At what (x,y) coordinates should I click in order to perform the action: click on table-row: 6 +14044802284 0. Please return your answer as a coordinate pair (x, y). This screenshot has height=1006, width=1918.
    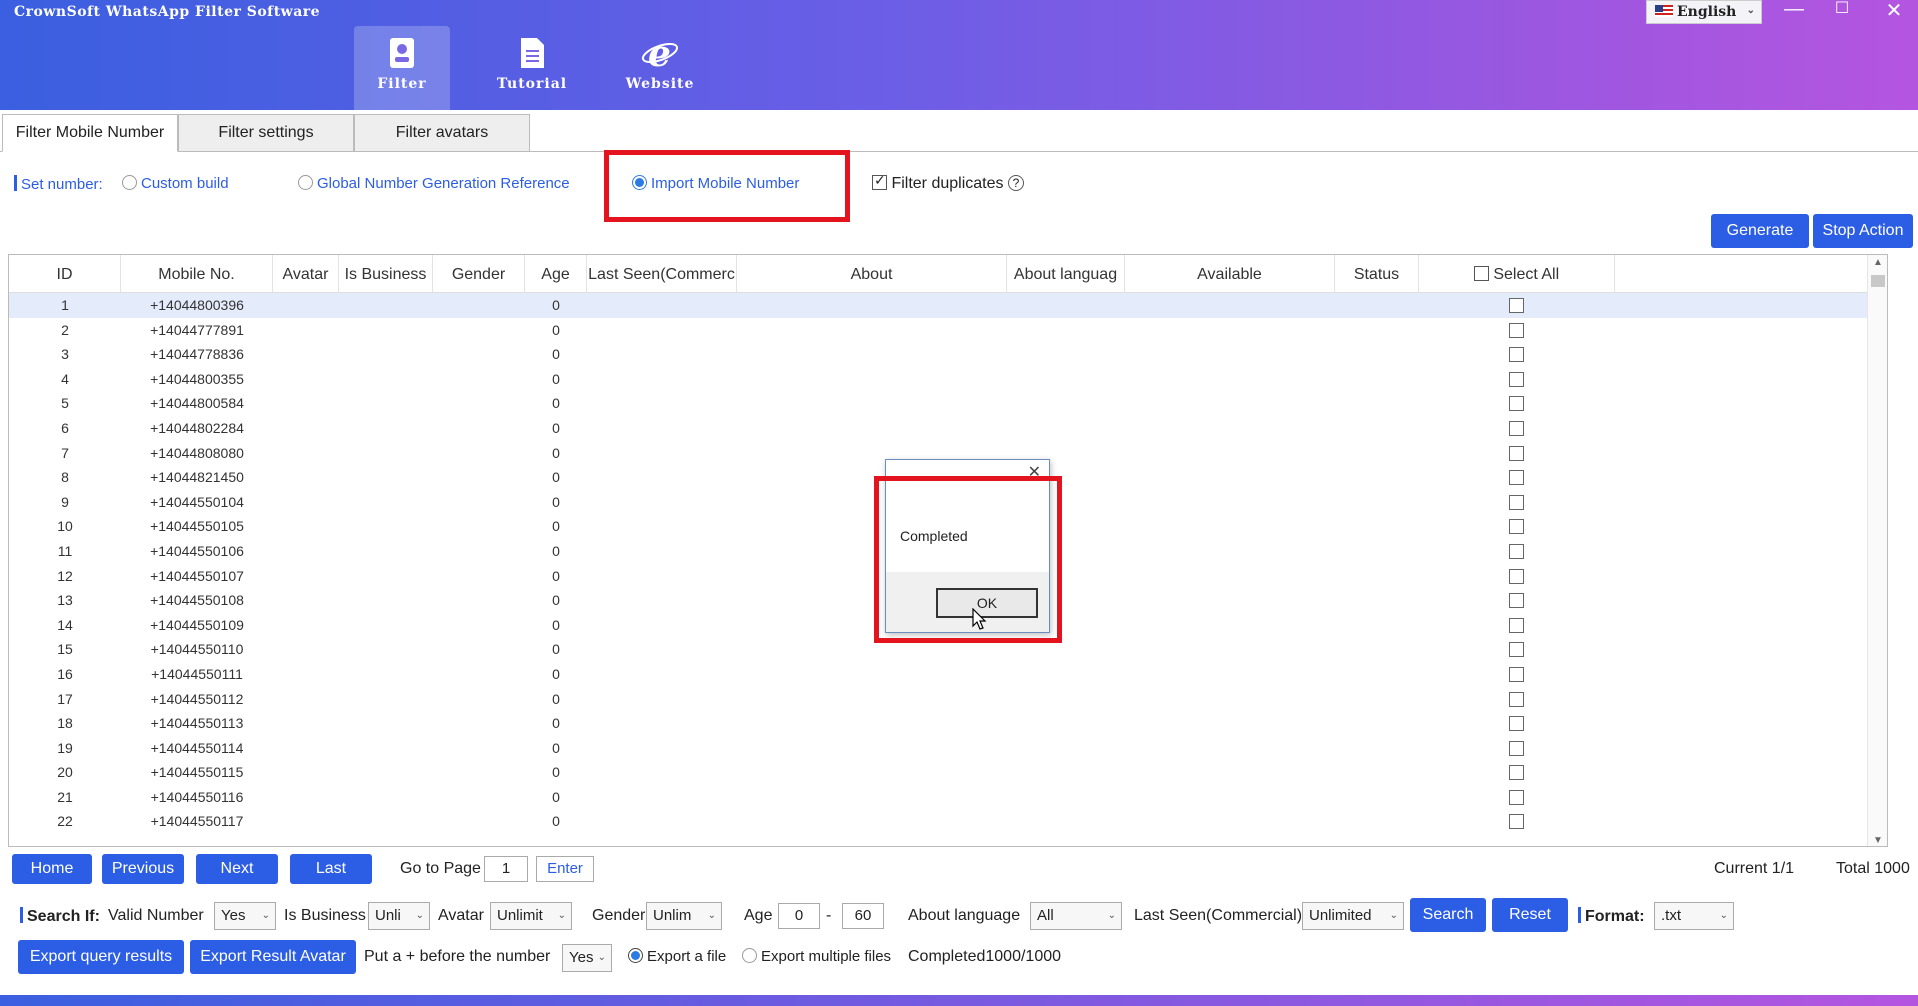
    Looking at the image, I should click on (948, 428).